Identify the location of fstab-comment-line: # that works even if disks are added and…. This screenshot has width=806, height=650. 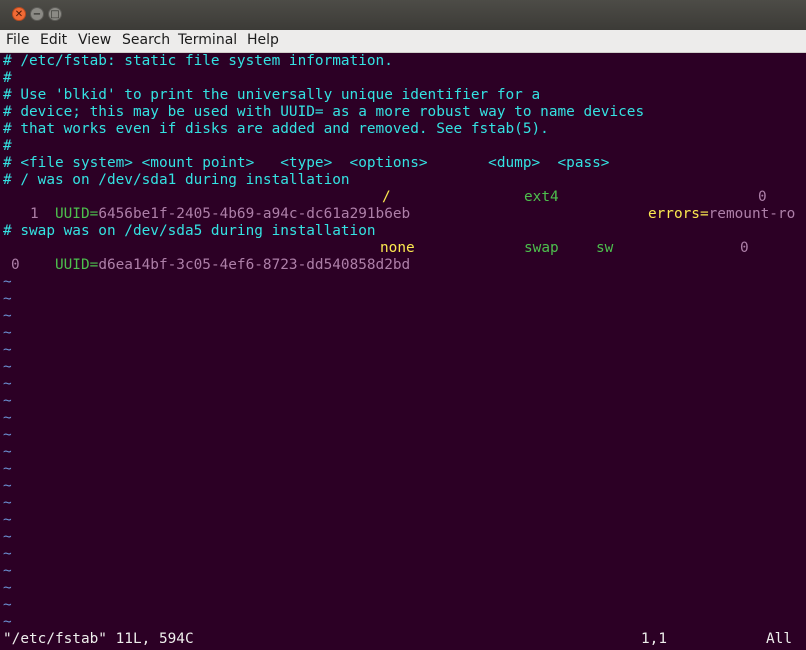
(276, 129).